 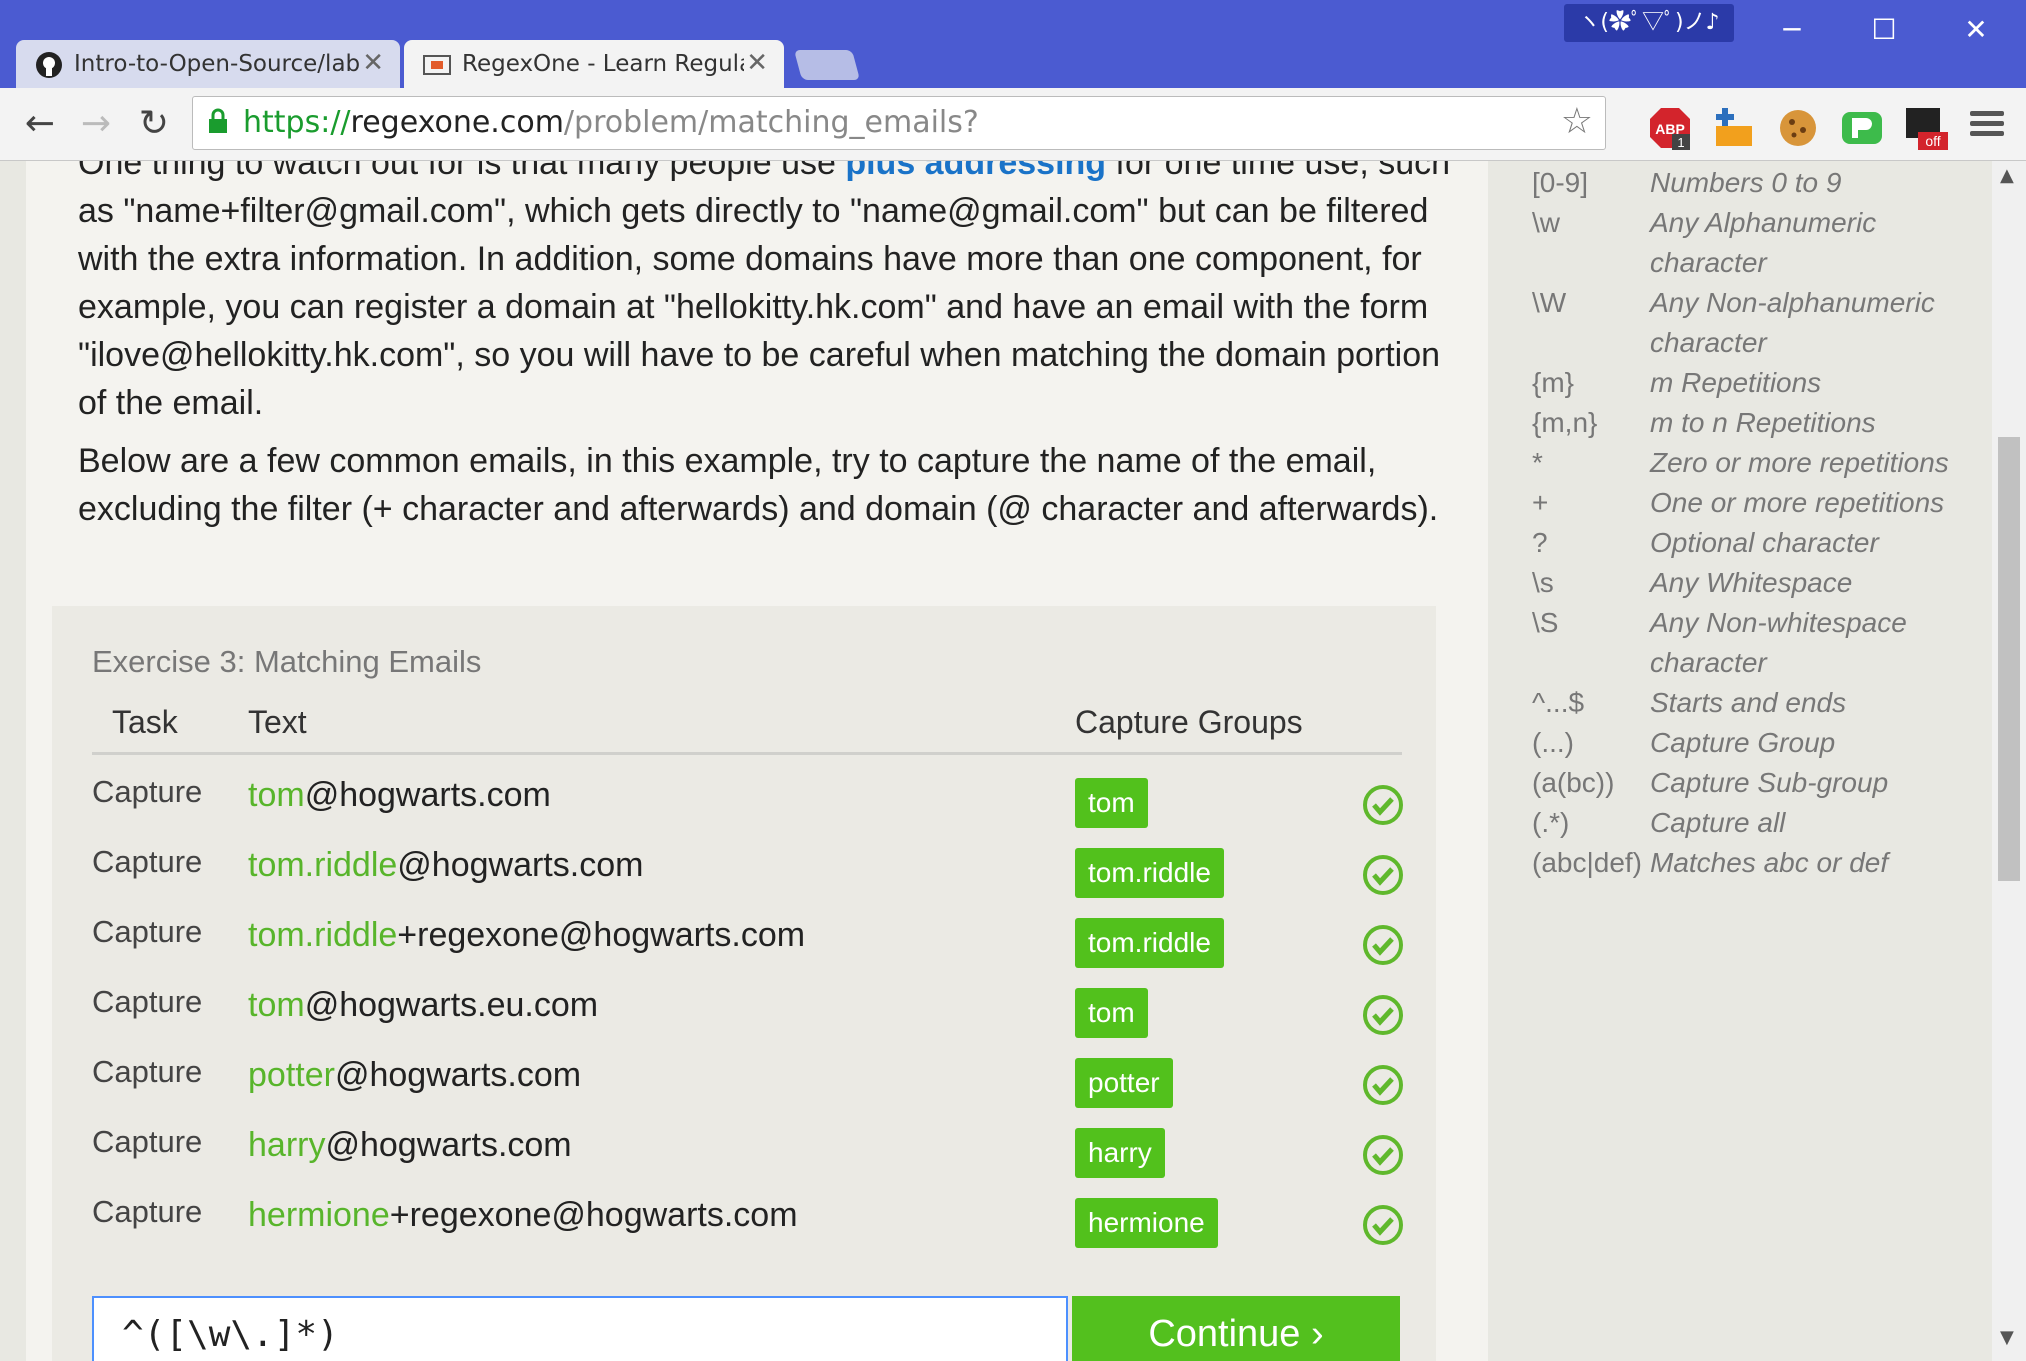 I want to click on github-icon, so click(x=49, y=65).